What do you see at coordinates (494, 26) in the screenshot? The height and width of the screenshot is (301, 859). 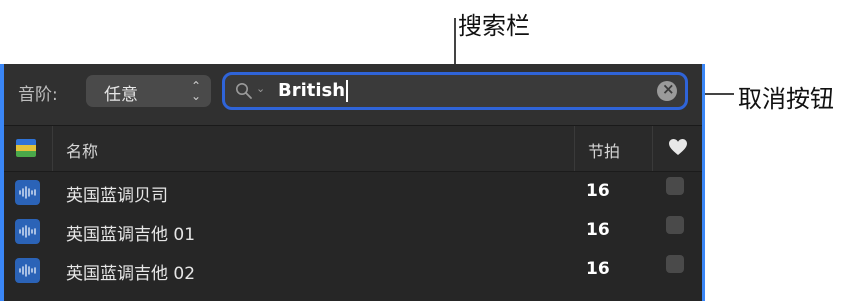 I see `search-bar-callout: 搜索栏` at bounding box center [494, 26].